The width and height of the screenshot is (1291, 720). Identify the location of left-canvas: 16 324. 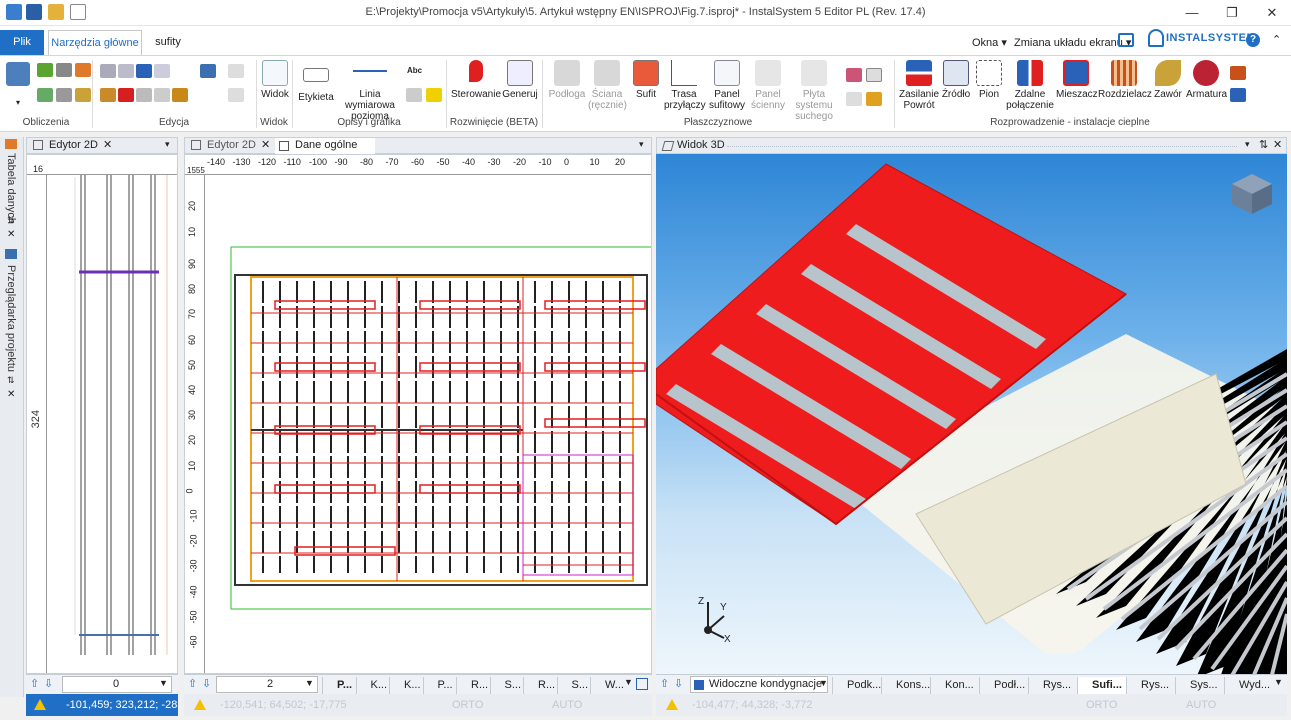
(102, 414).